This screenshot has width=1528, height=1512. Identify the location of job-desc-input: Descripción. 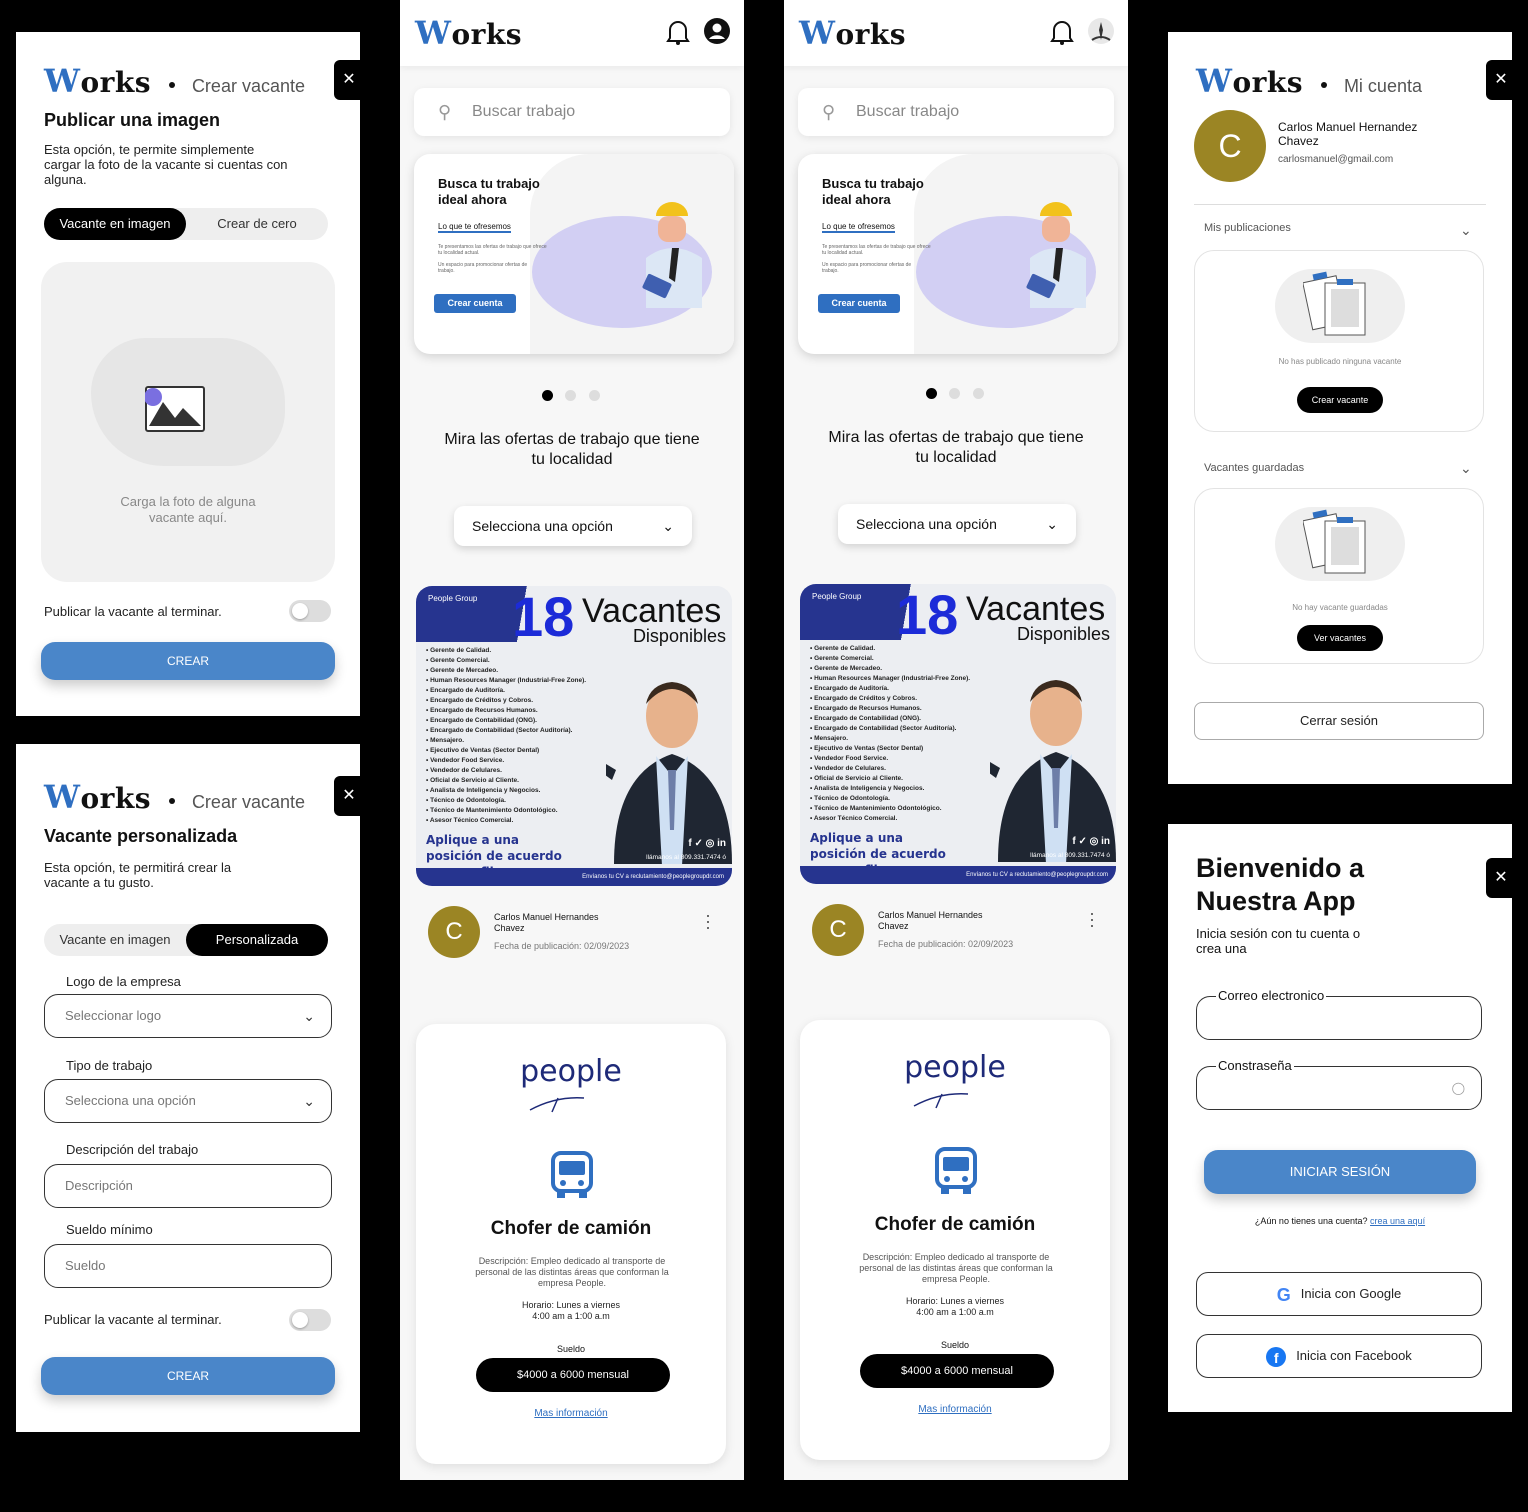
(188, 1186).